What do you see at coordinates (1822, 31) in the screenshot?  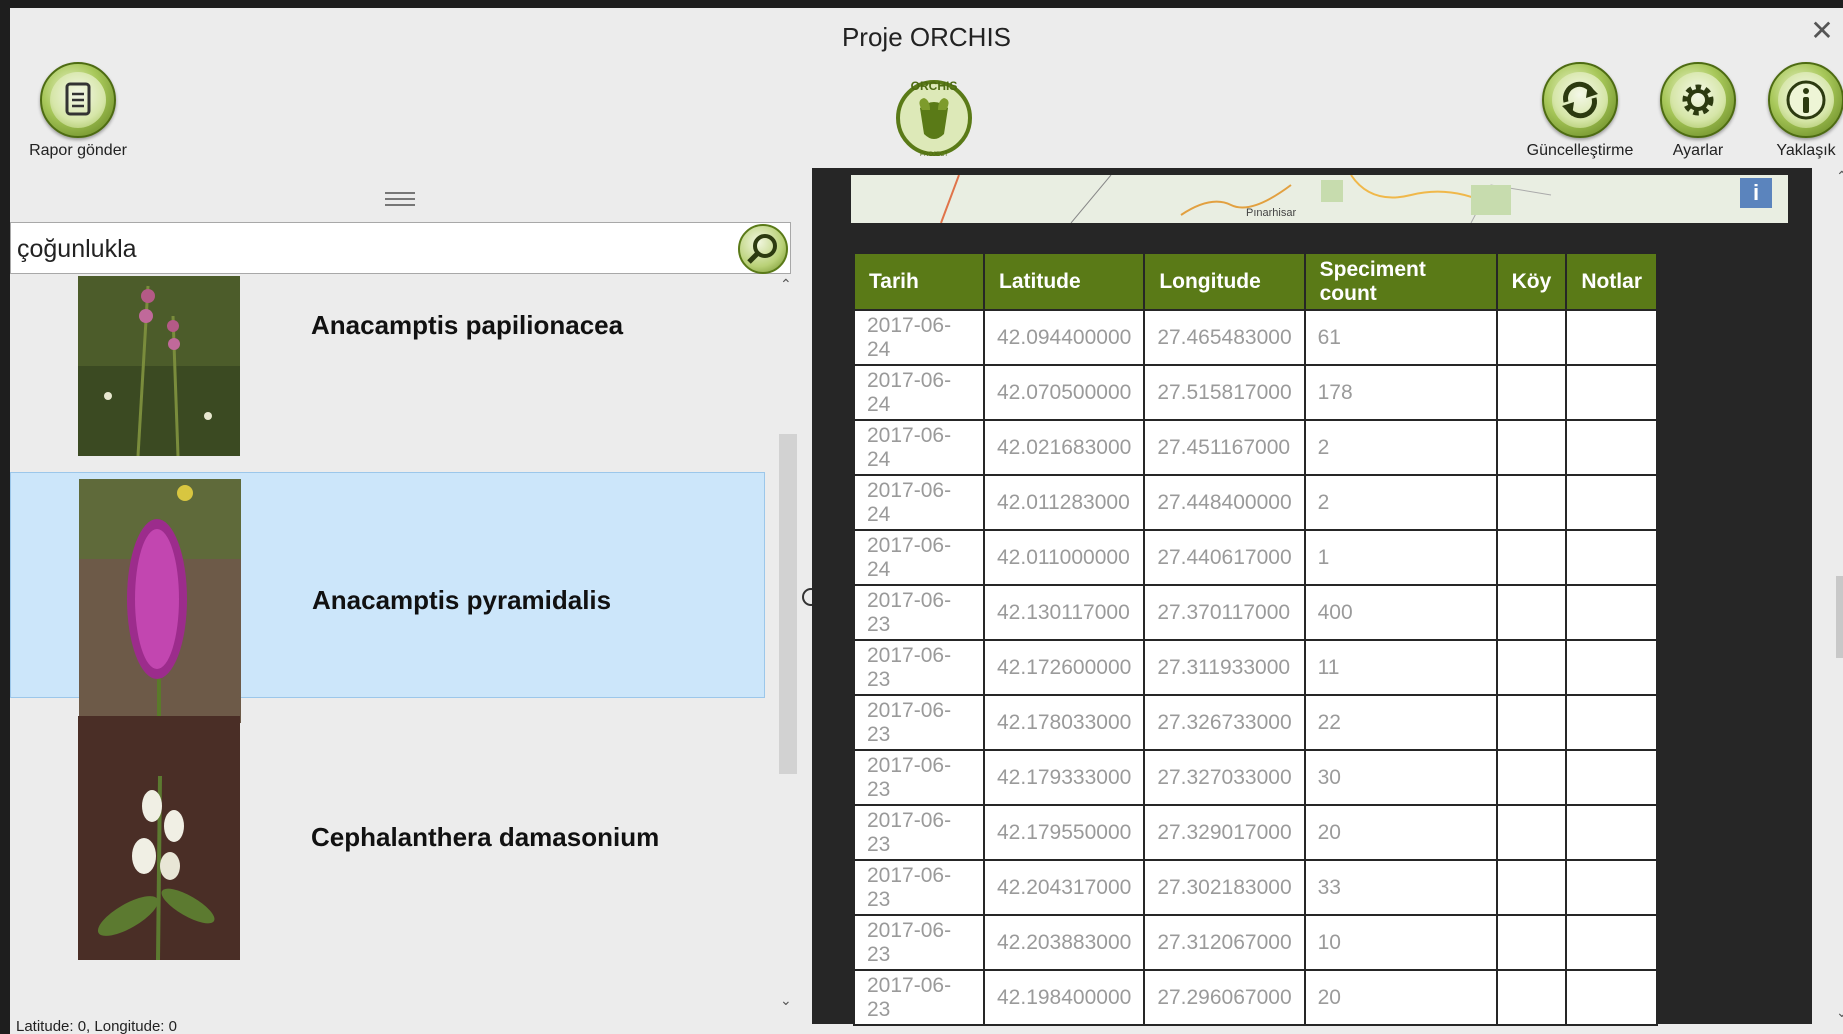 I see `close-icon: ✕` at bounding box center [1822, 31].